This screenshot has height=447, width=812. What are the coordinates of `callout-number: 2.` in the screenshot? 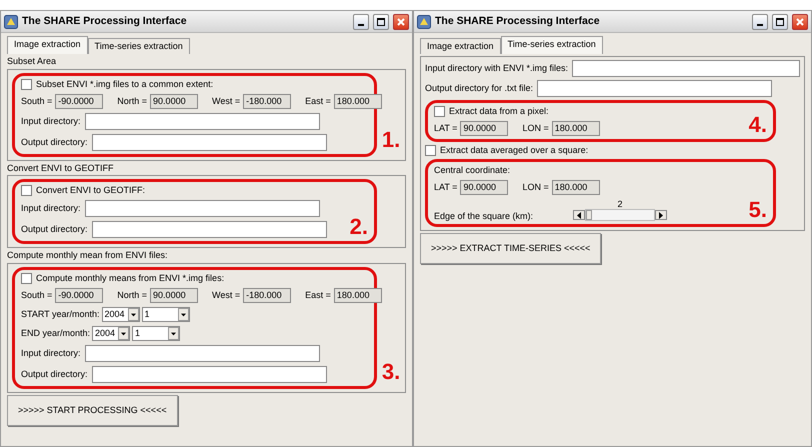 It's located at (359, 227).